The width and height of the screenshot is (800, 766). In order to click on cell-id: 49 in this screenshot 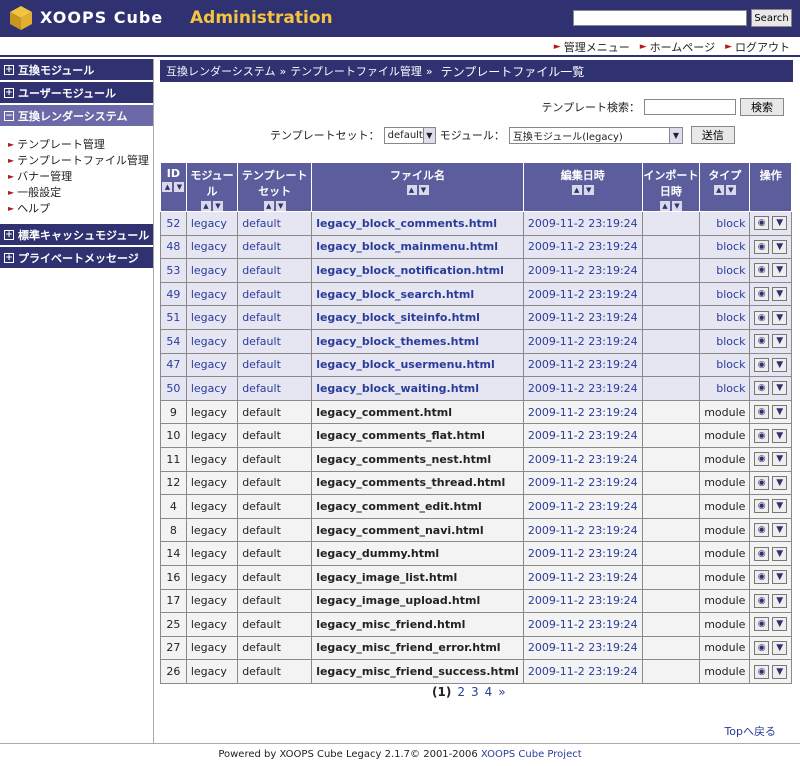, I will do `click(173, 294)`.